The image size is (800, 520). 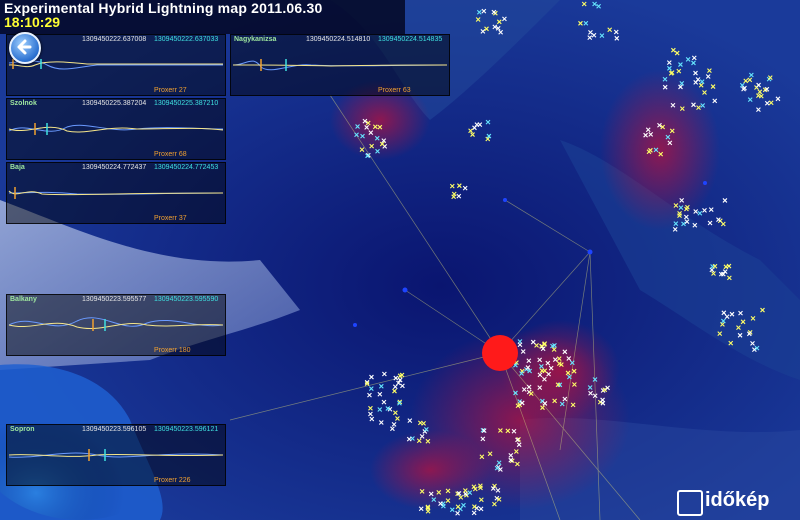 I want to click on idokep-logo: időkép, so click(x=730, y=502).